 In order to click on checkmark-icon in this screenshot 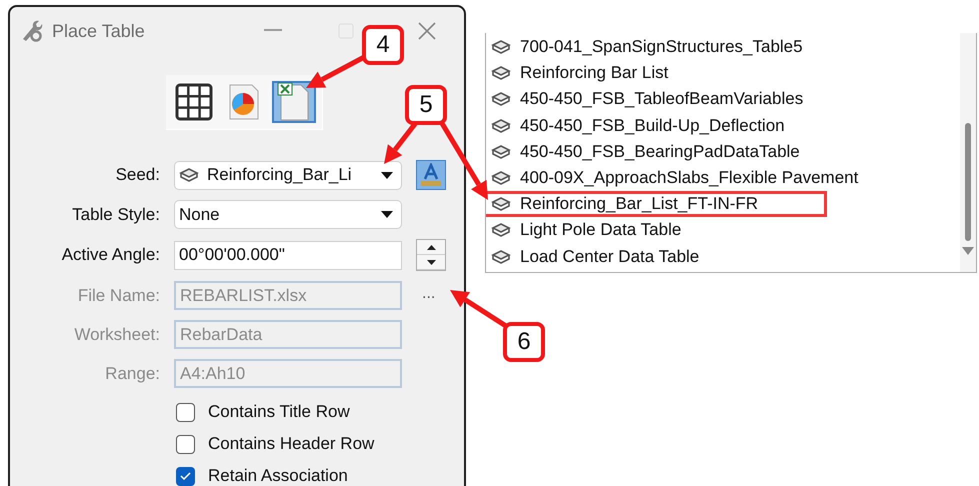, I will do `click(185, 476)`.